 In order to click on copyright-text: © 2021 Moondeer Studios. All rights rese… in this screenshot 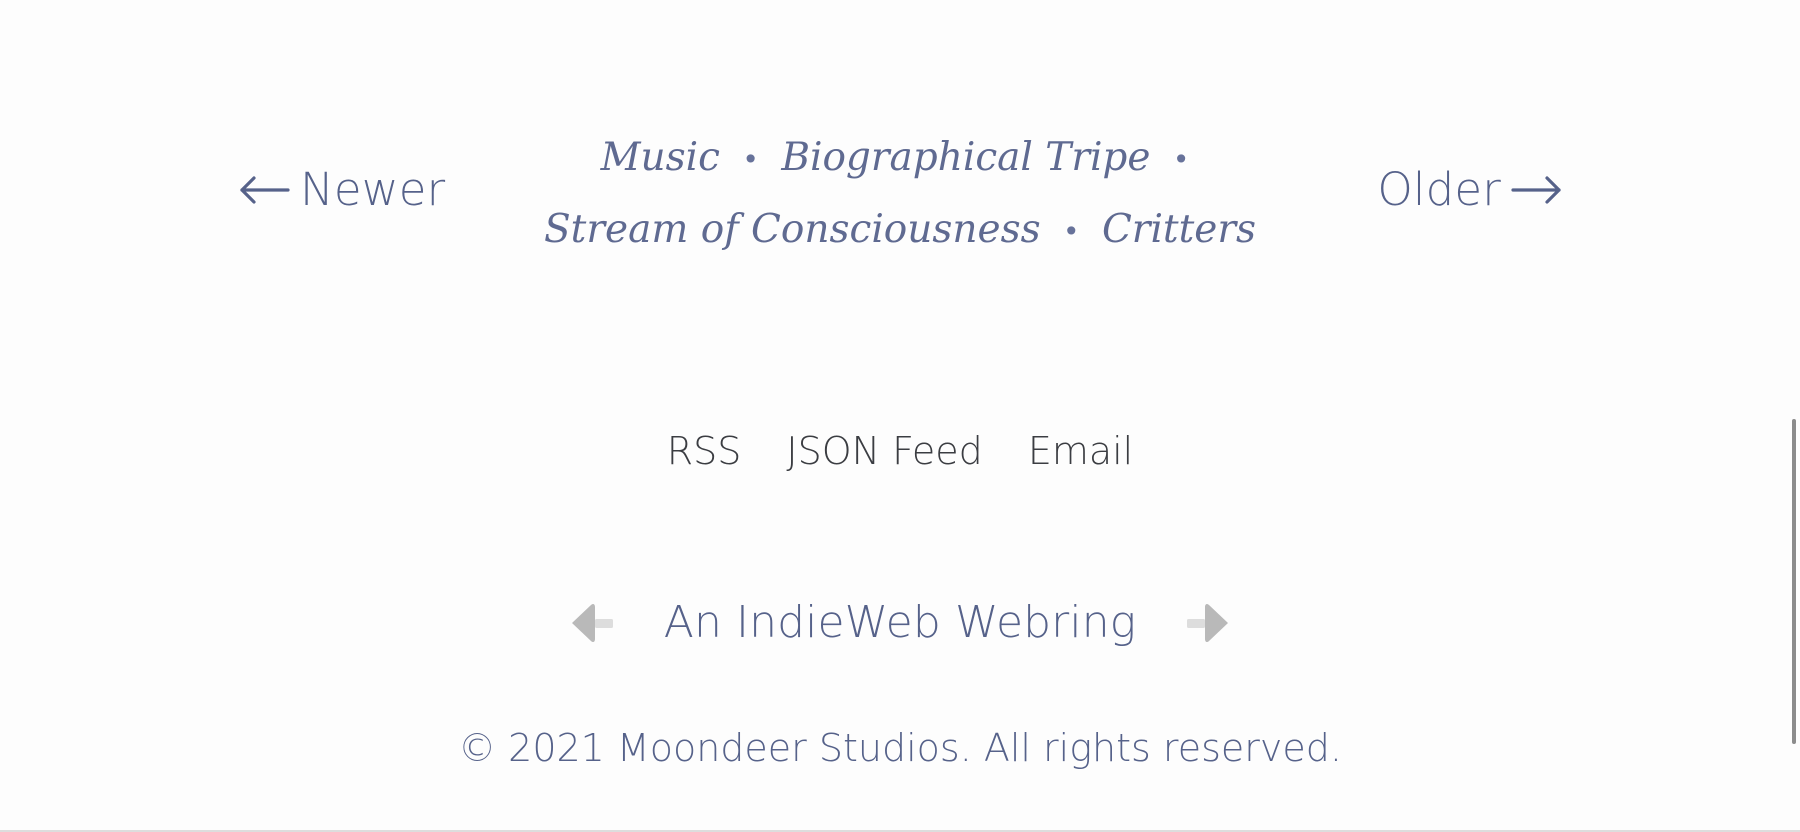, I will do `click(900, 748)`.